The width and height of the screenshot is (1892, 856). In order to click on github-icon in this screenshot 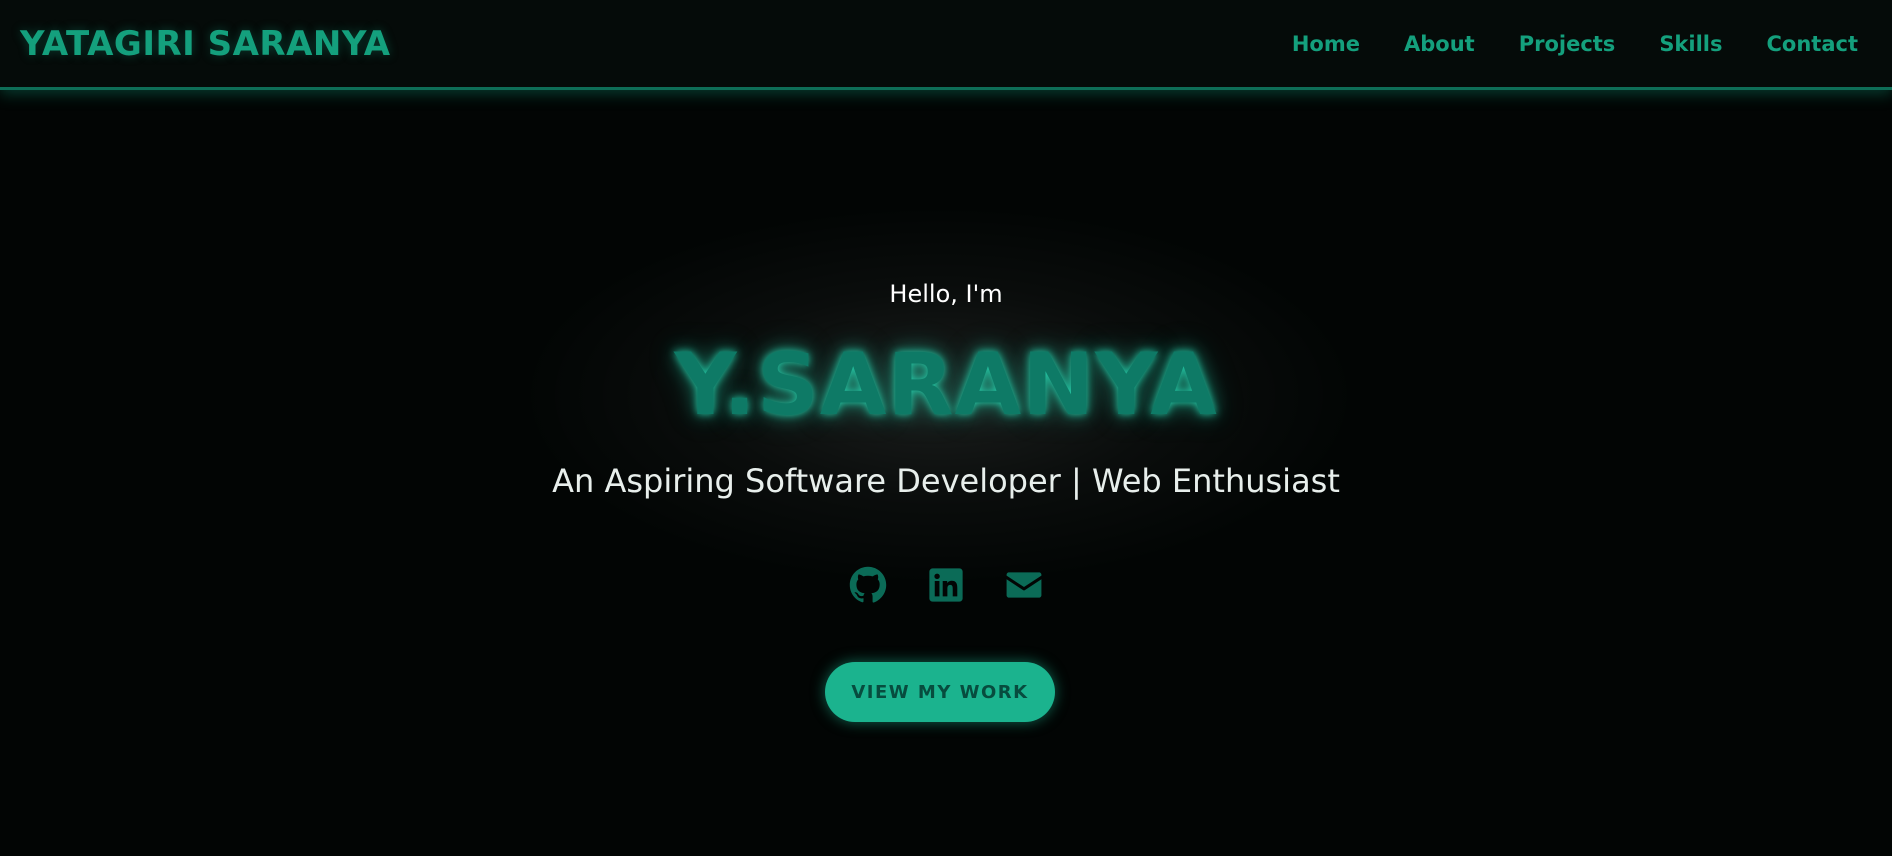, I will do `click(868, 584)`.